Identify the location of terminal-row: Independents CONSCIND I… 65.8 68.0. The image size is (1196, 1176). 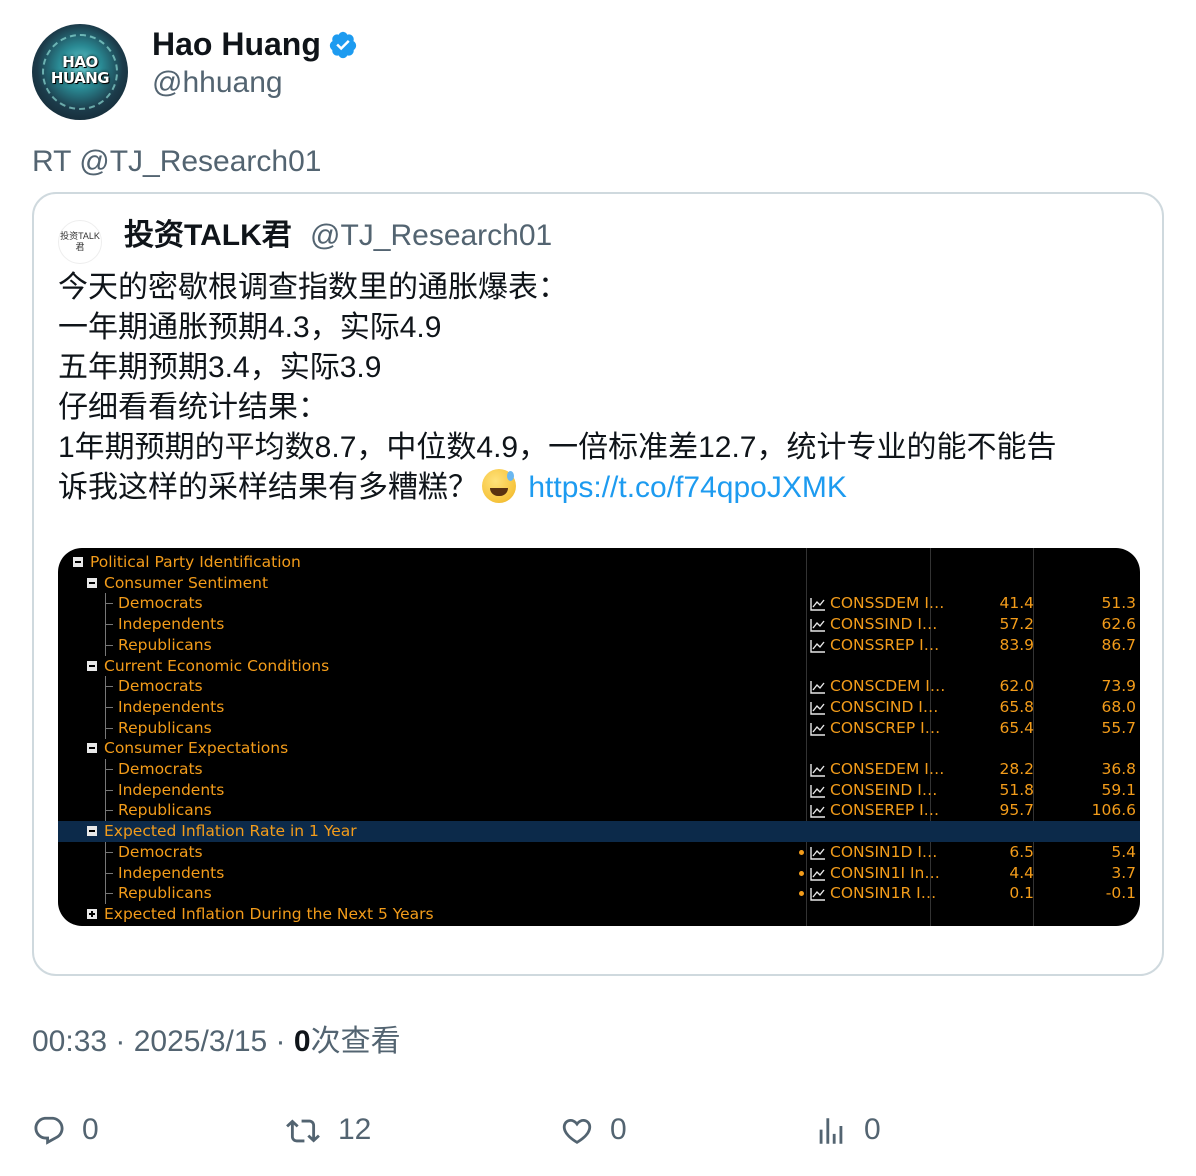
(599, 707).